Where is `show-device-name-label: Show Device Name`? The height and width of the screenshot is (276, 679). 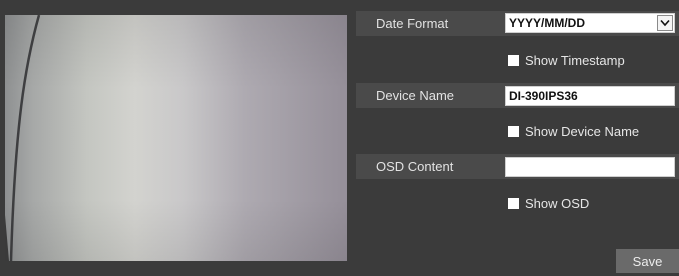
show-device-name-label: Show Device Name is located at coordinates (582, 131).